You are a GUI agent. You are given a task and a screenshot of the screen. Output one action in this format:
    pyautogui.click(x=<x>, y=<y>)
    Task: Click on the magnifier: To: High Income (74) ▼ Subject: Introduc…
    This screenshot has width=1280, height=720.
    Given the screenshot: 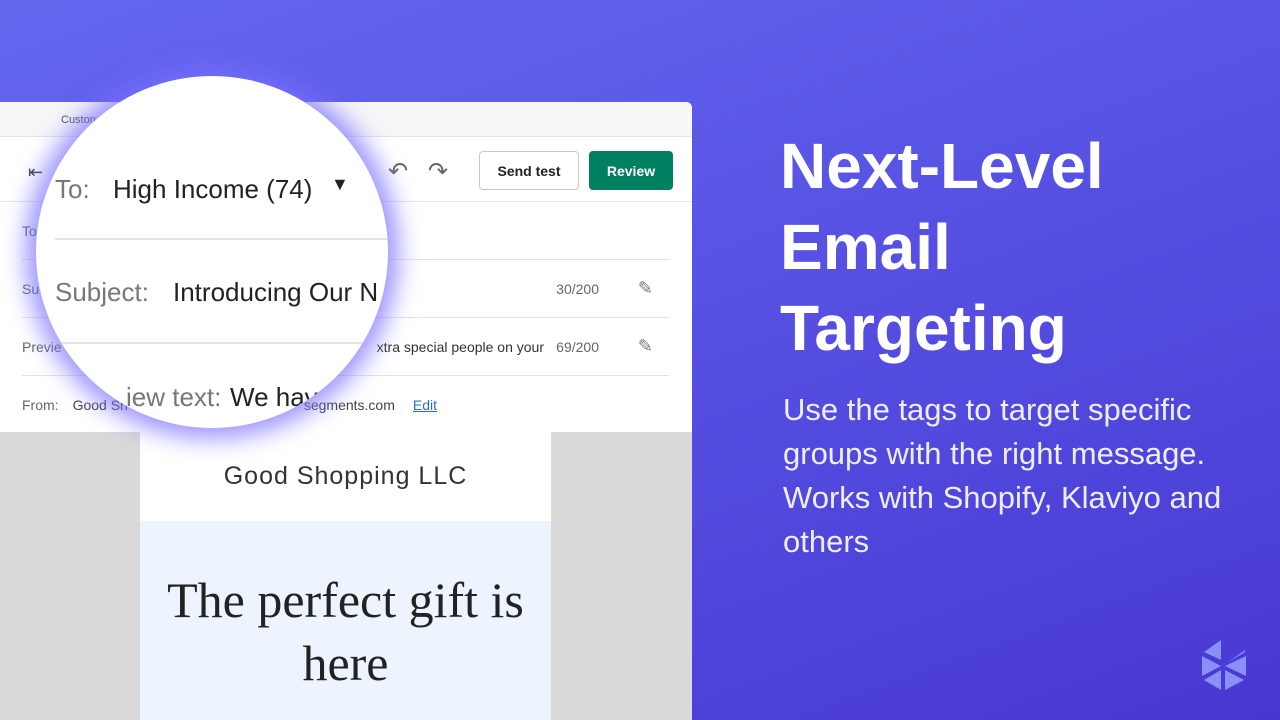 What is the action you would take?
    pyautogui.click(x=212, y=252)
    